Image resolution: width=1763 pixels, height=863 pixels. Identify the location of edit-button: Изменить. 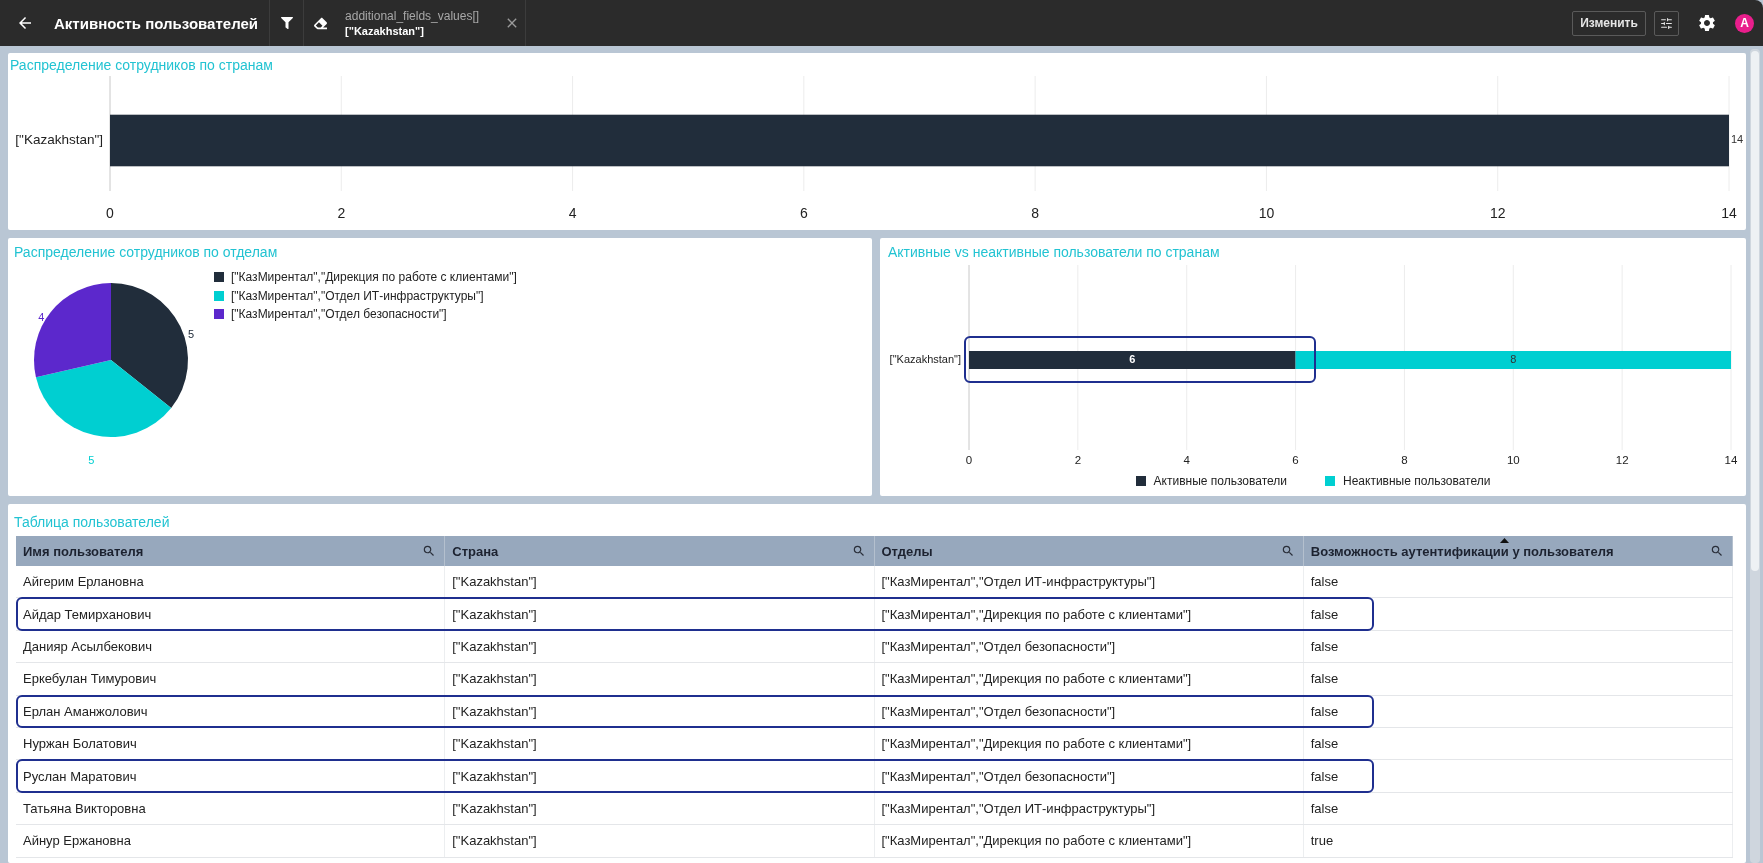
(1609, 23).